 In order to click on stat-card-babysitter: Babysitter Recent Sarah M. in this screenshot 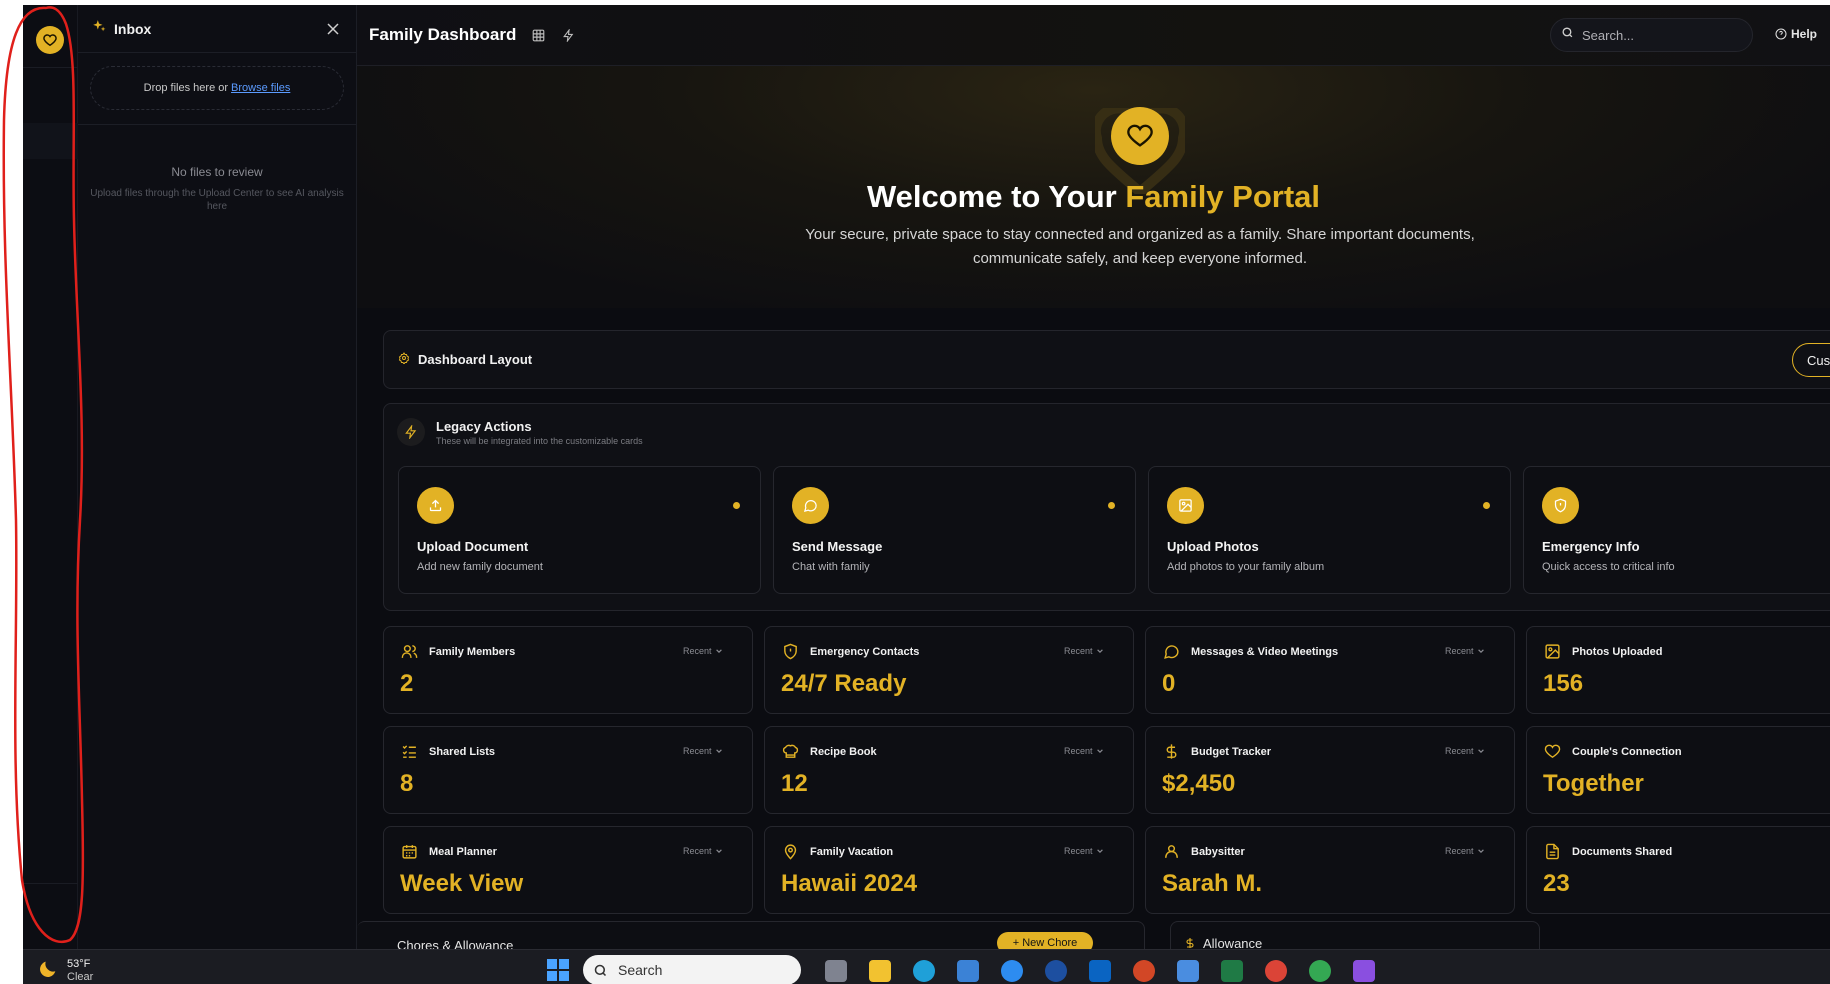, I will do `click(1330, 870)`.